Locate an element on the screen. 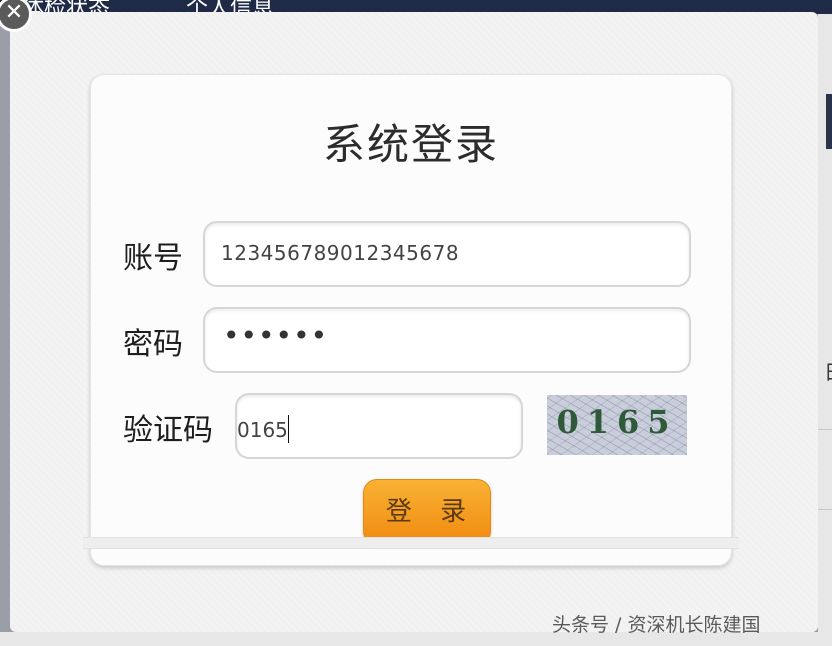 This screenshot has width=832, height=646. account-label: 账号 is located at coordinates (153, 258).